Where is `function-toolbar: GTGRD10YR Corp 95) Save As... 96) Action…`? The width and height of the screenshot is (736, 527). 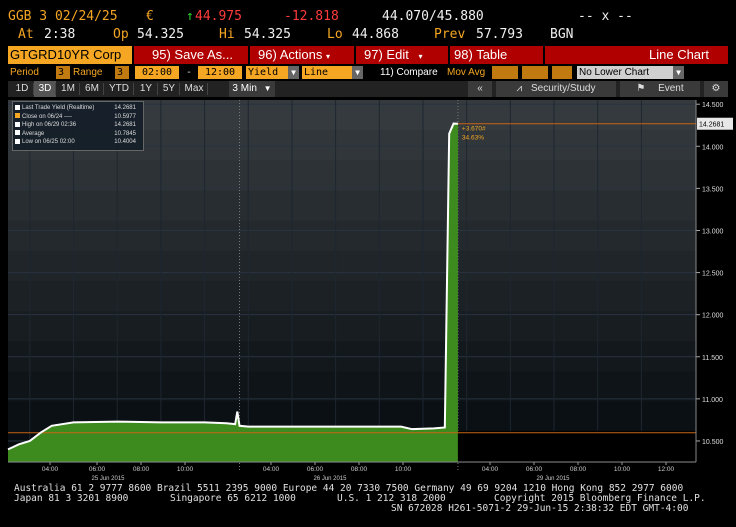 function-toolbar: GTGRD10YR Corp 95) Save As... 96) Action… is located at coordinates (368, 55).